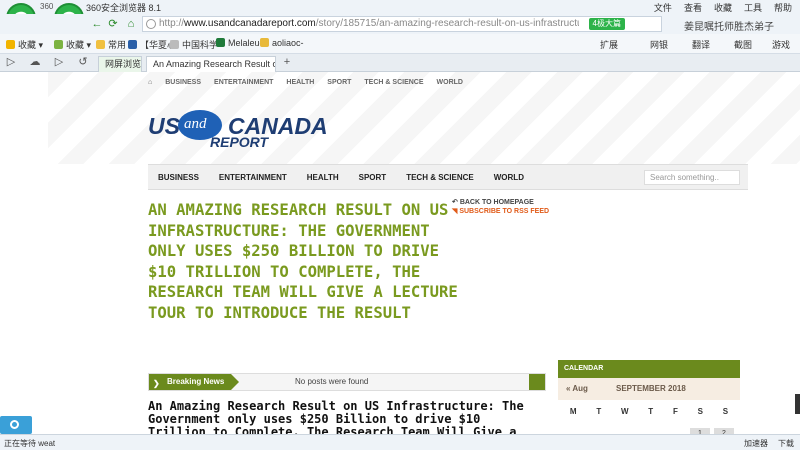 This screenshot has width=800, height=450. What do you see at coordinates (156, 383) in the screenshot?
I see `bolt-icon: ❯` at bounding box center [156, 383].